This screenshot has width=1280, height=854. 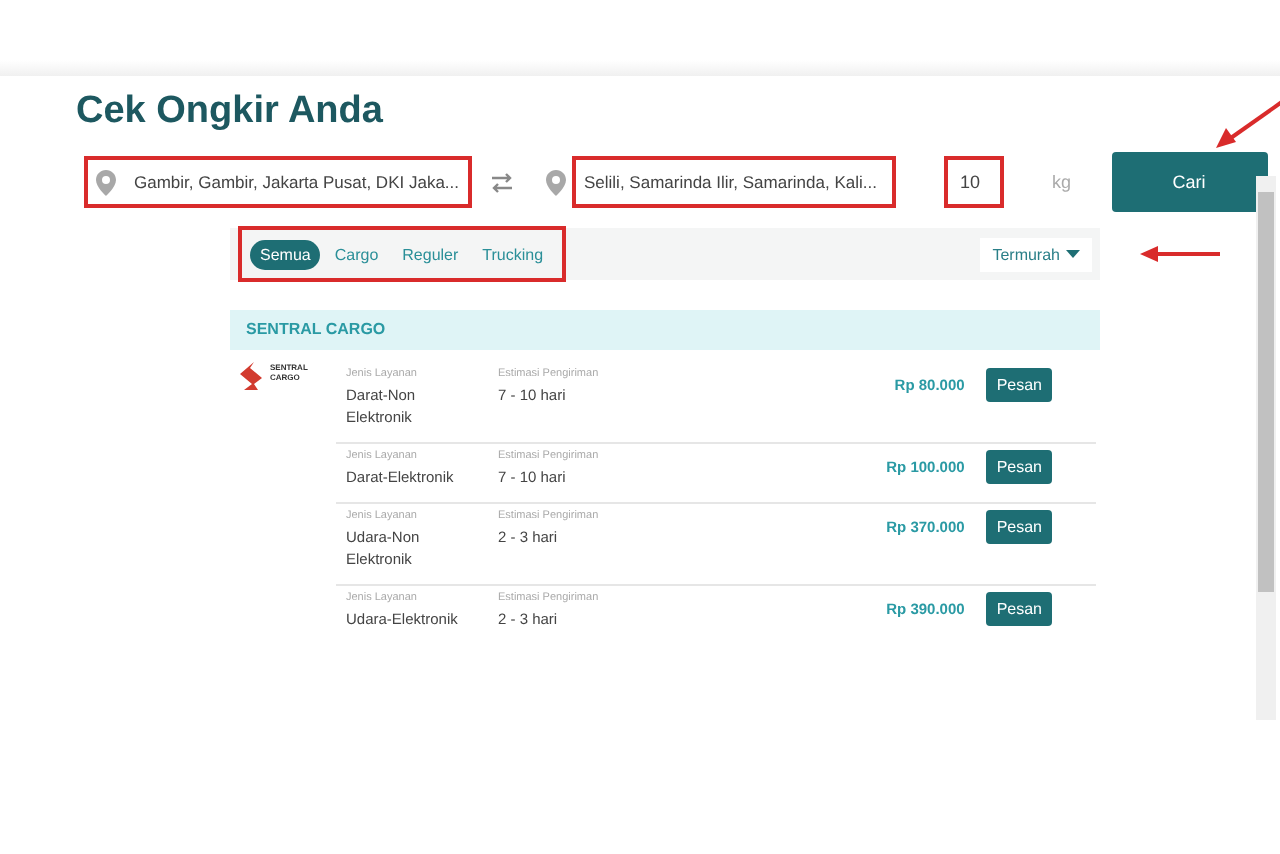 What do you see at coordinates (1266, 392) in the screenshot?
I see `scrollbar-thumb` at bounding box center [1266, 392].